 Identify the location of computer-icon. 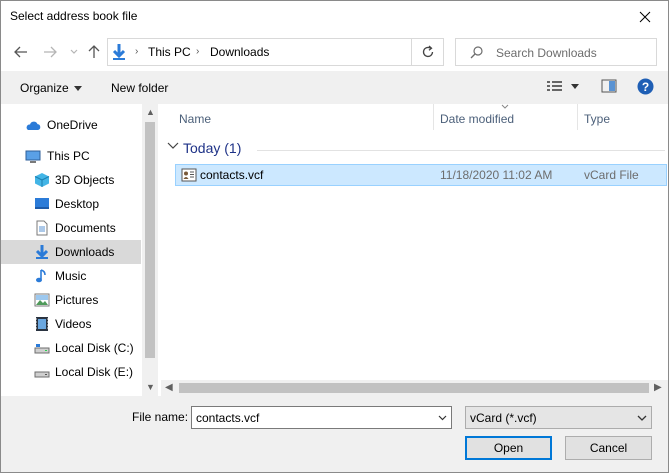
(33, 156).